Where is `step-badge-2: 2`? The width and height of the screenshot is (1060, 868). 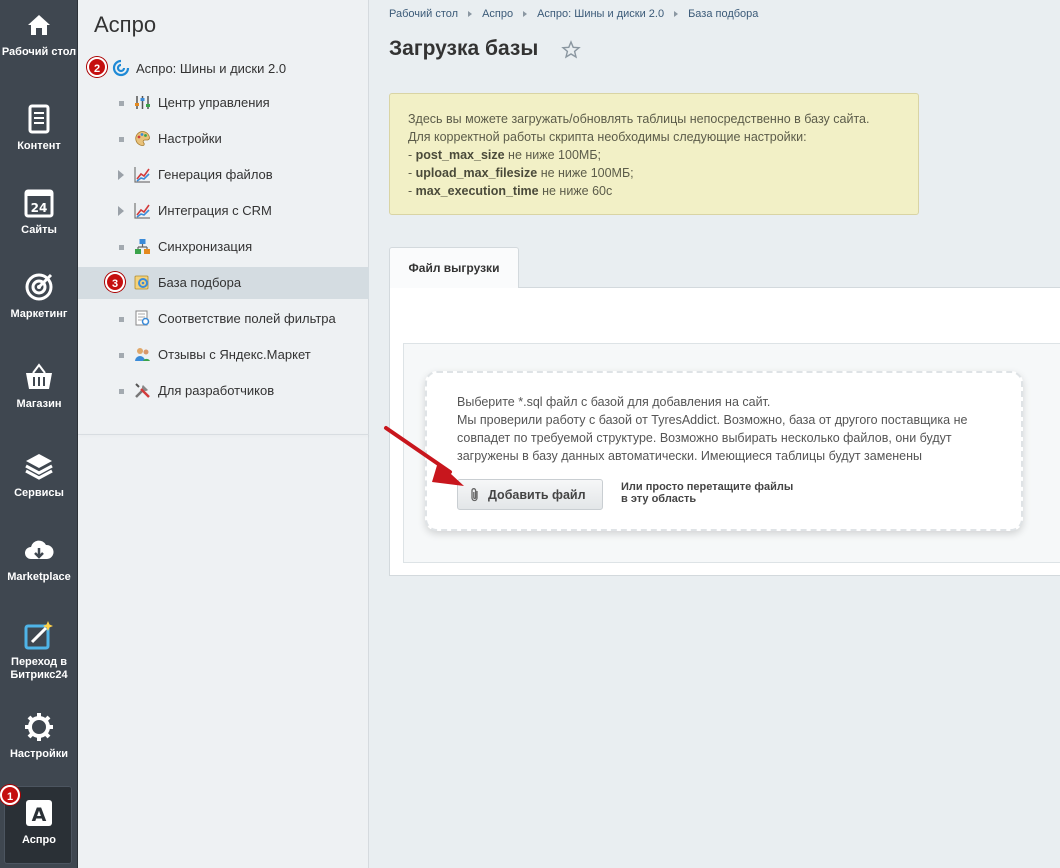
step-badge-2: 2 is located at coordinates (97, 67).